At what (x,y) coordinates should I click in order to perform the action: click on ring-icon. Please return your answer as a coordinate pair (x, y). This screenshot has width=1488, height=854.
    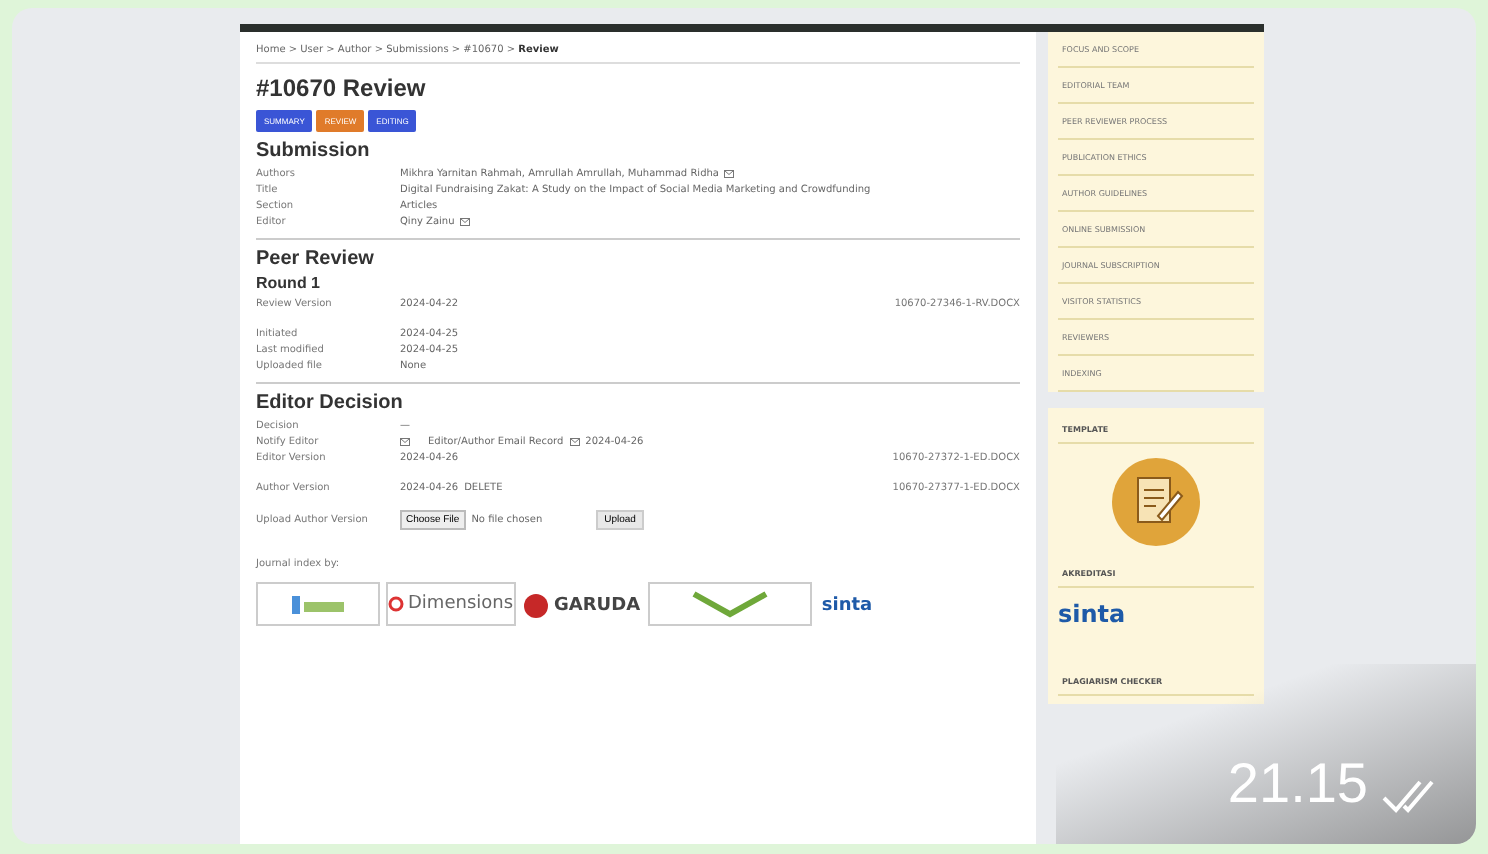
    Looking at the image, I should click on (396, 604).